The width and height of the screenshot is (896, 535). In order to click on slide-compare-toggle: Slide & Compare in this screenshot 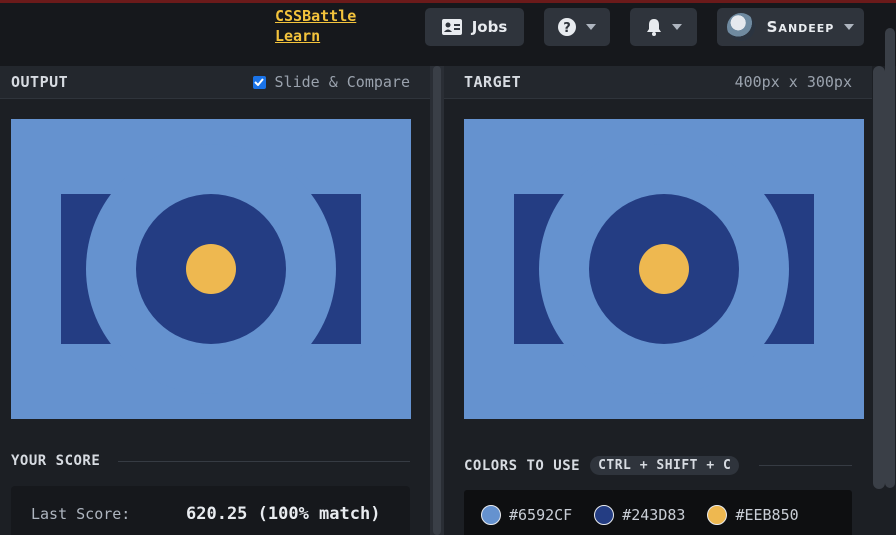, I will do `click(331, 82)`.